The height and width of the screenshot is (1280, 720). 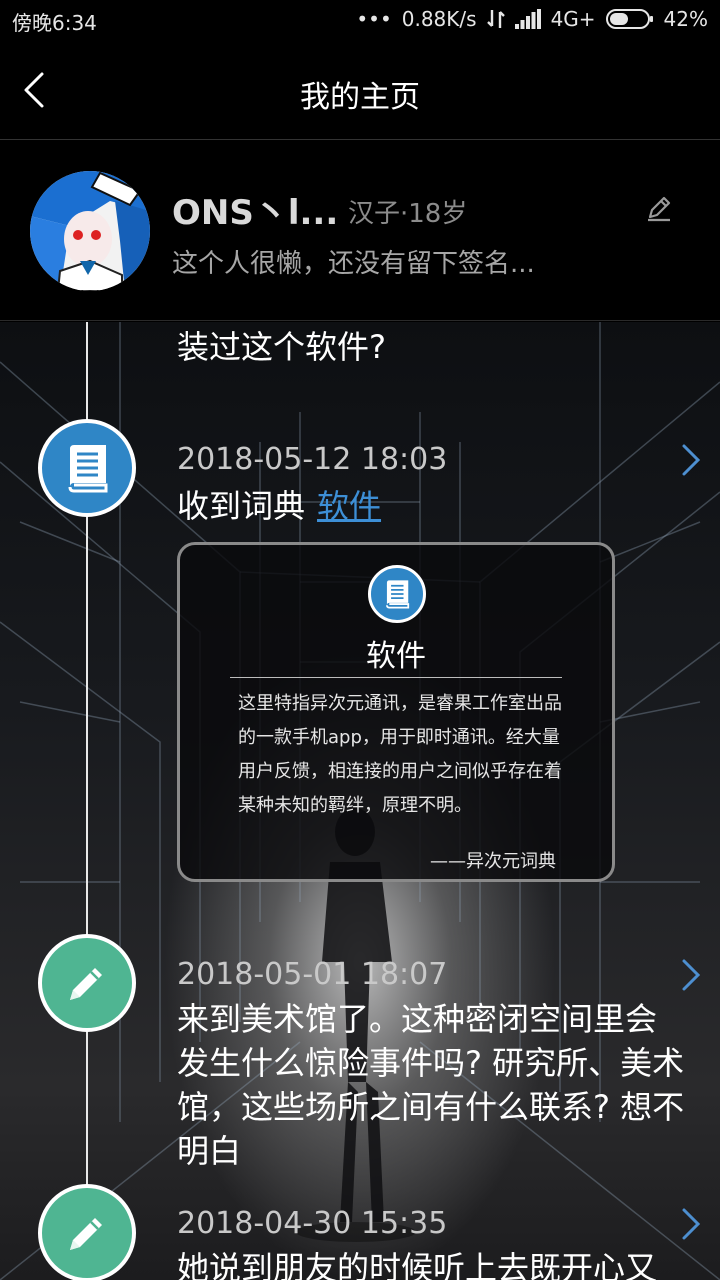 I want to click on network-type: 4G+, so click(x=573, y=19).